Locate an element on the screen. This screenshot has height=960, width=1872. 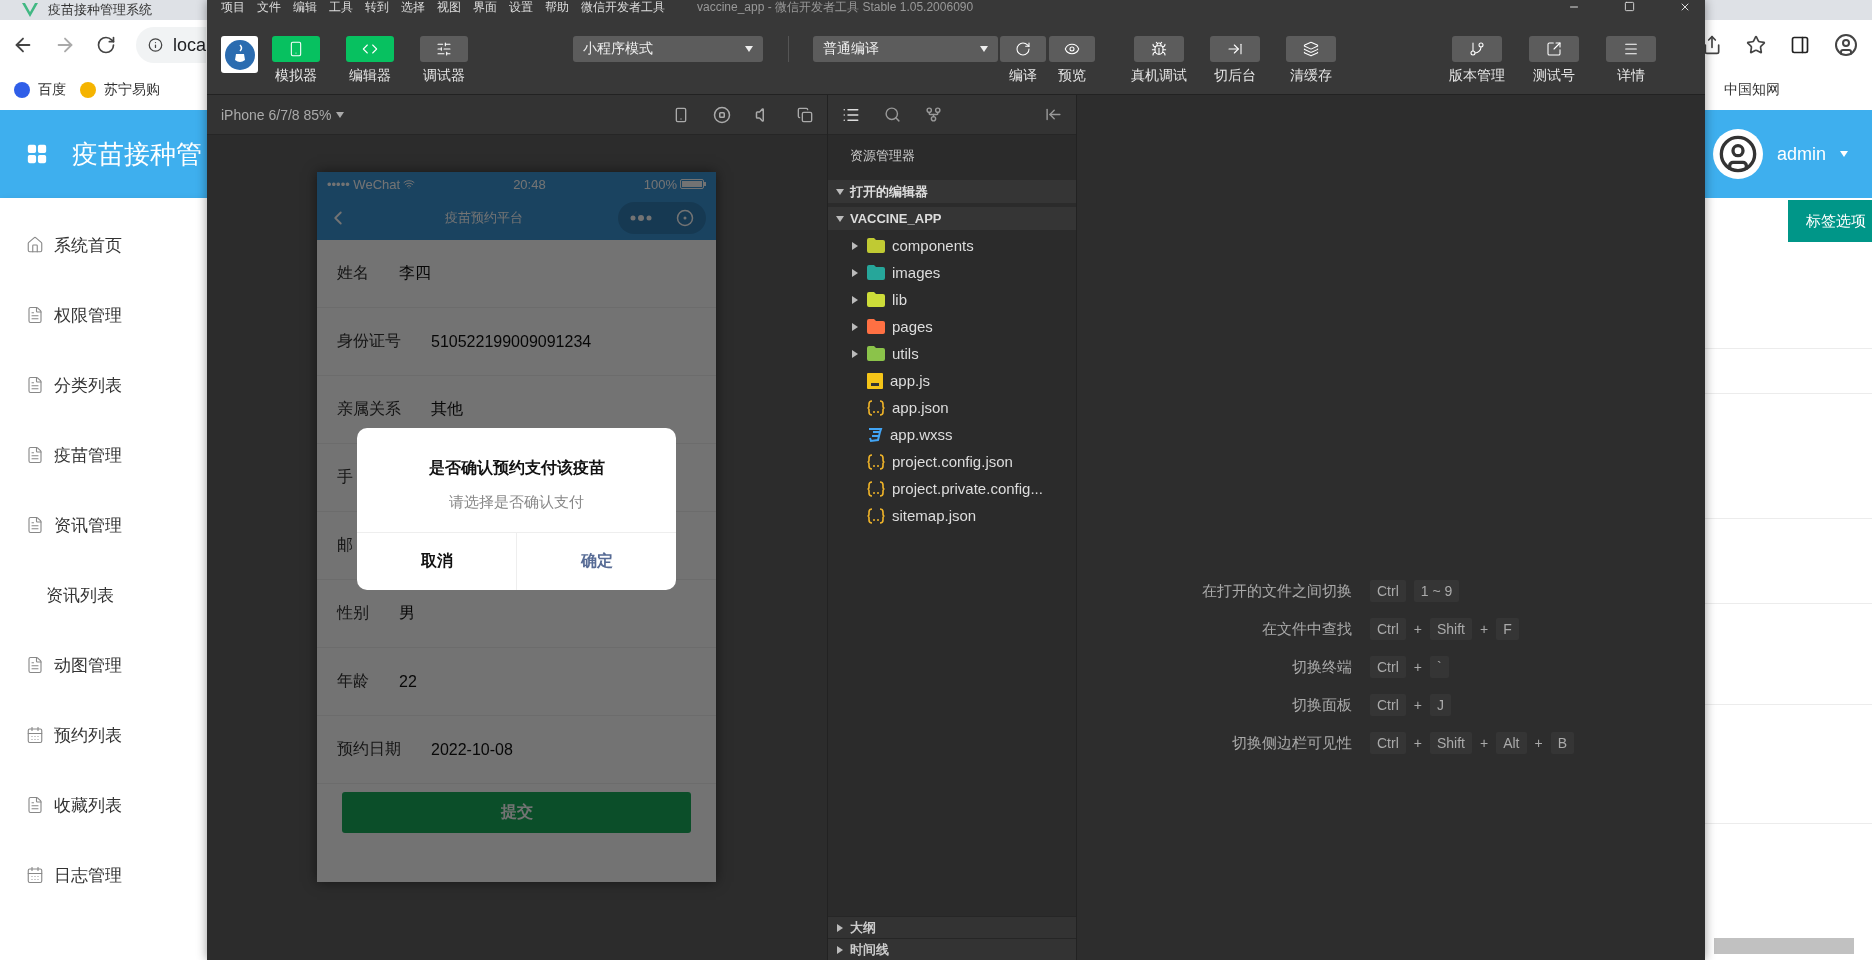
menu-item: 项目 is located at coordinates (233, 7).